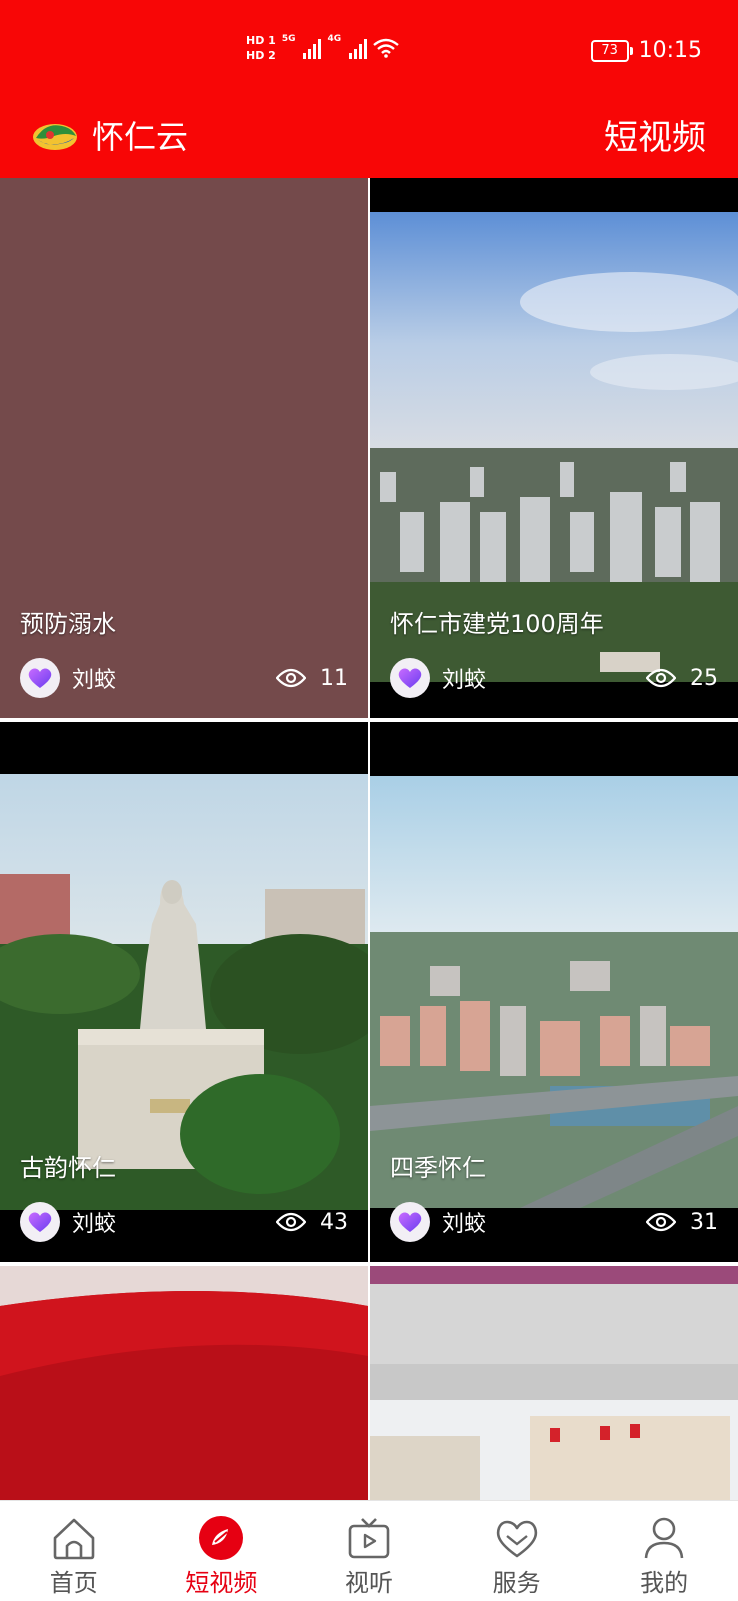 The height and width of the screenshot is (1601, 738). What do you see at coordinates (369, 1538) in the screenshot?
I see `tv-icon` at bounding box center [369, 1538].